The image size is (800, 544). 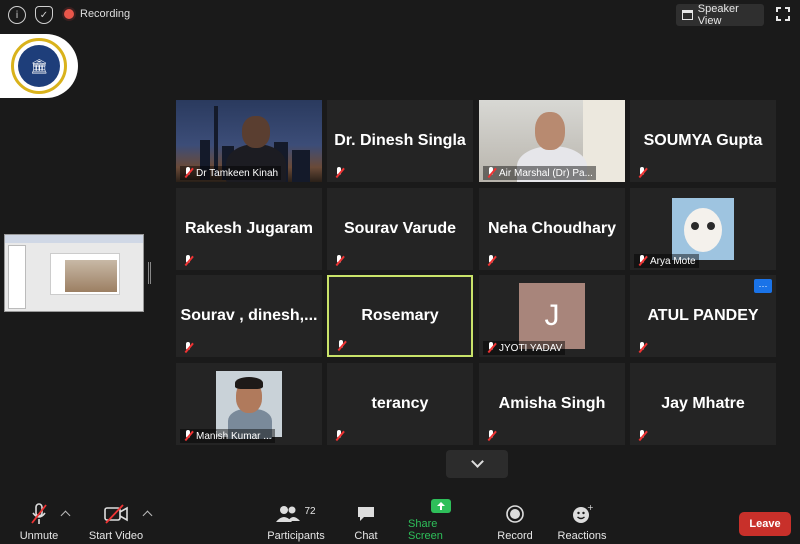 I want to click on participant-tile: ATUL PANDEY ···, so click(x=703, y=316).